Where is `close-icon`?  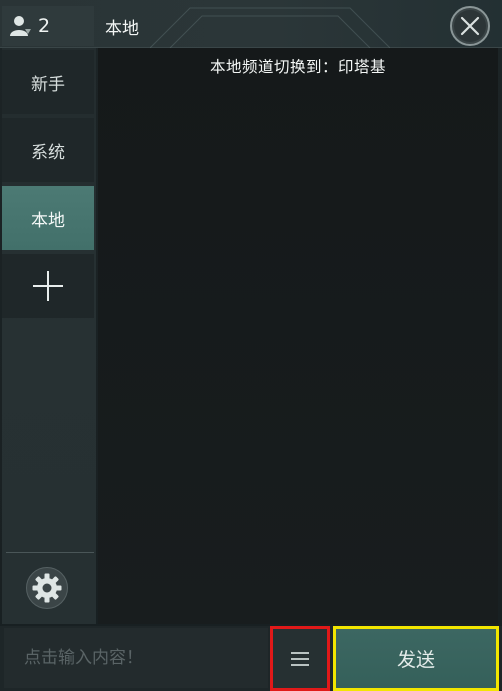 close-icon is located at coordinates (470, 26).